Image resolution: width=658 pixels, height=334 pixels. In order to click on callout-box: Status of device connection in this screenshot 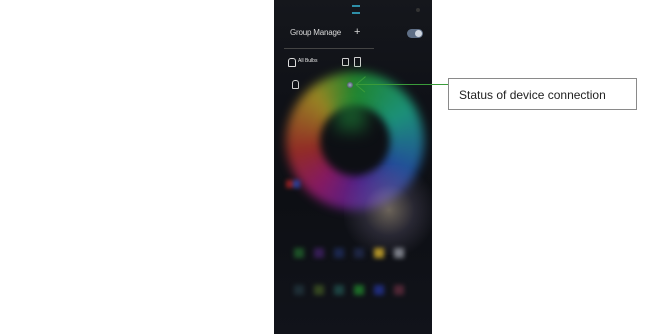, I will do `click(542, 94)`.